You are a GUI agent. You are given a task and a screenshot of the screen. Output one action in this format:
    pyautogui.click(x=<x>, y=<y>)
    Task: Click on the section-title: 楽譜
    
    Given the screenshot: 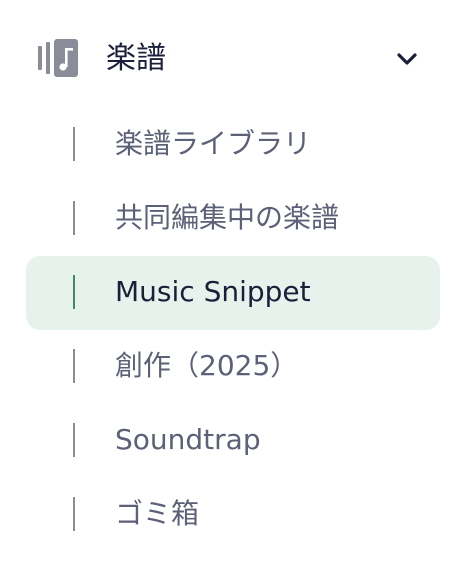 What is the action you would take?
    pyautogui.click(x=136, y=58)
    